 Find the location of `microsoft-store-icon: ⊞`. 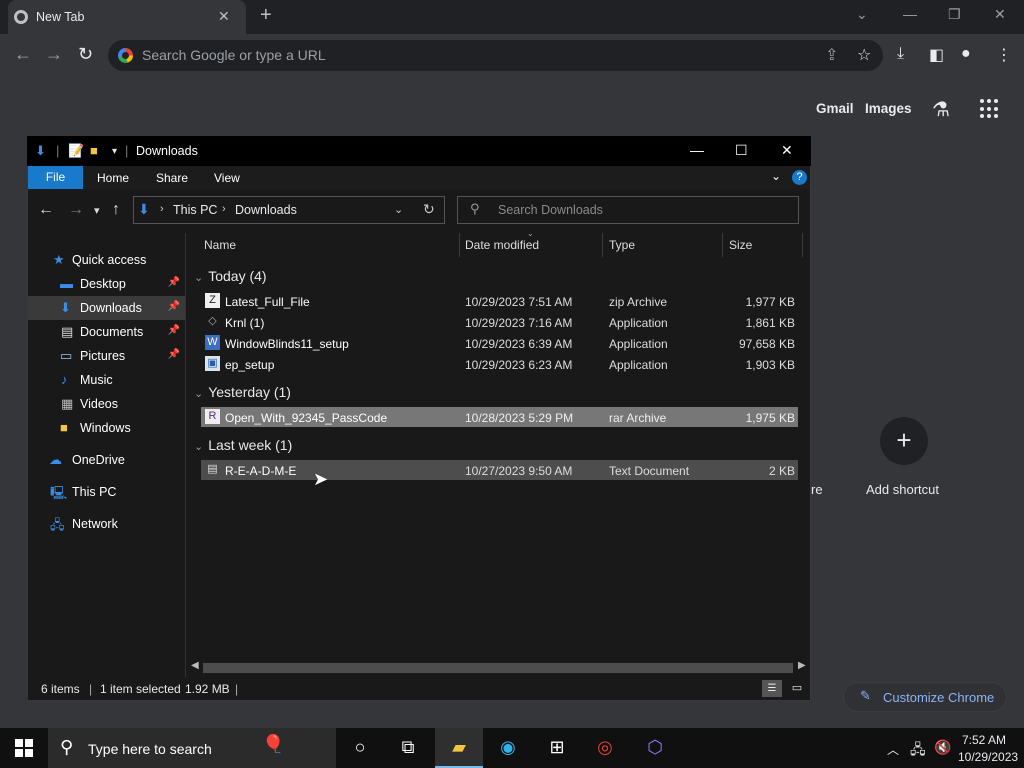

microsoft-store-icon: ⊞ is located at coordinates (557, 749).